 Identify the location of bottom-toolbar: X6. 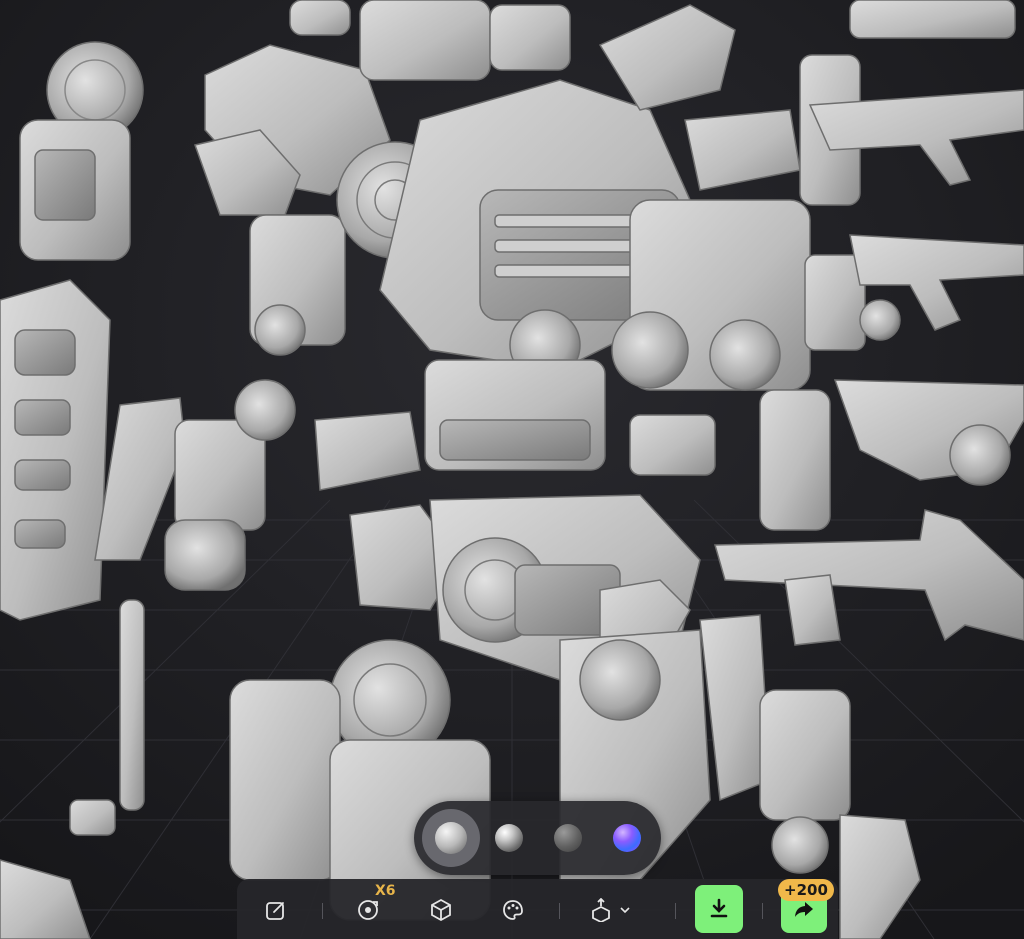
(537, 909).